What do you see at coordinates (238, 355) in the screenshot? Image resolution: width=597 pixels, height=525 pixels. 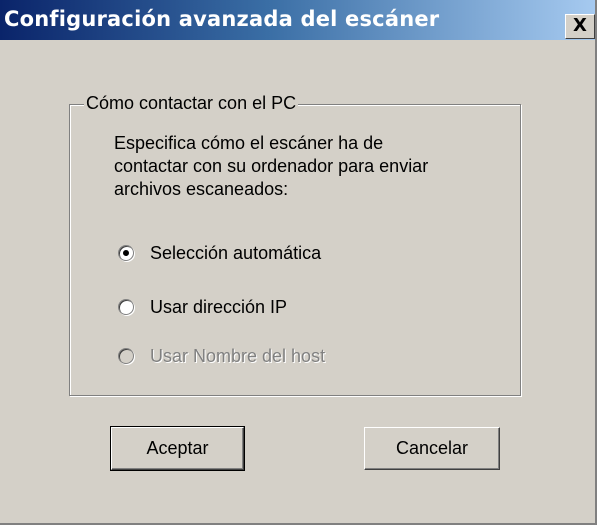 I see `radio-label-host-name: Usar Nombre del host` at bounding box center [238, 355].